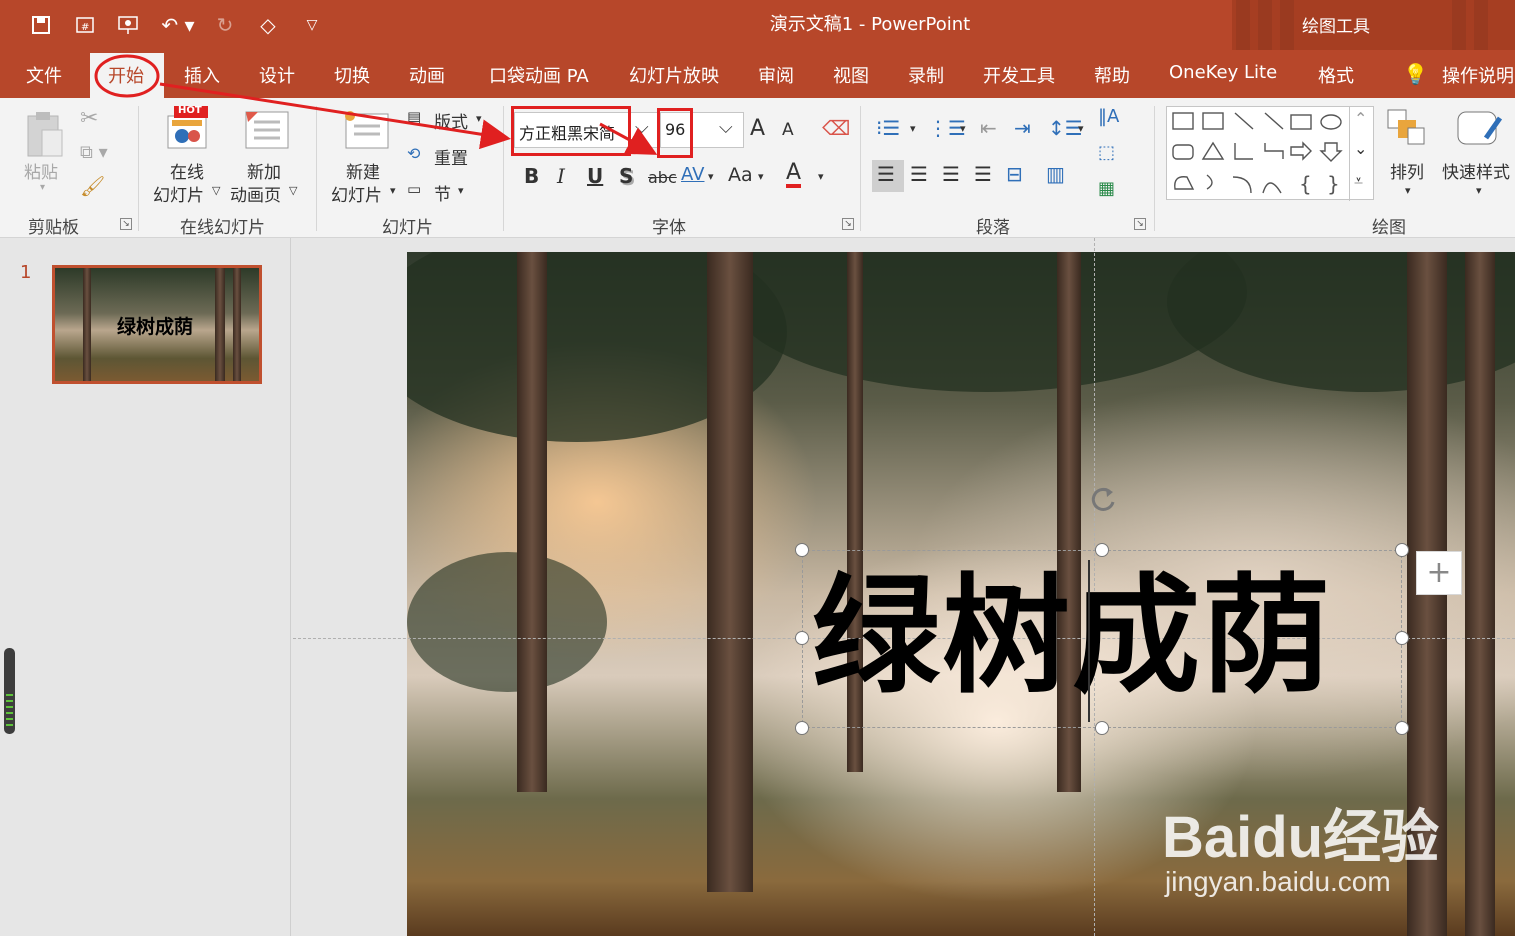 The height and width of the screenshot is (936, 1515). What do you see at coordinates (9, 691) in the screenshot?
I see `zoom-indicator` at bounding box center [9, 691].